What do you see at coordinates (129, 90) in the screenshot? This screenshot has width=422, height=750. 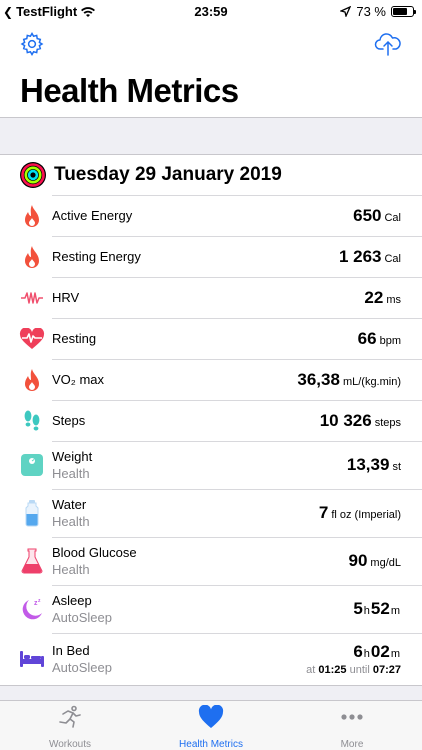 I see `page-title: Health Metrics` at bounding box center [129, 90].